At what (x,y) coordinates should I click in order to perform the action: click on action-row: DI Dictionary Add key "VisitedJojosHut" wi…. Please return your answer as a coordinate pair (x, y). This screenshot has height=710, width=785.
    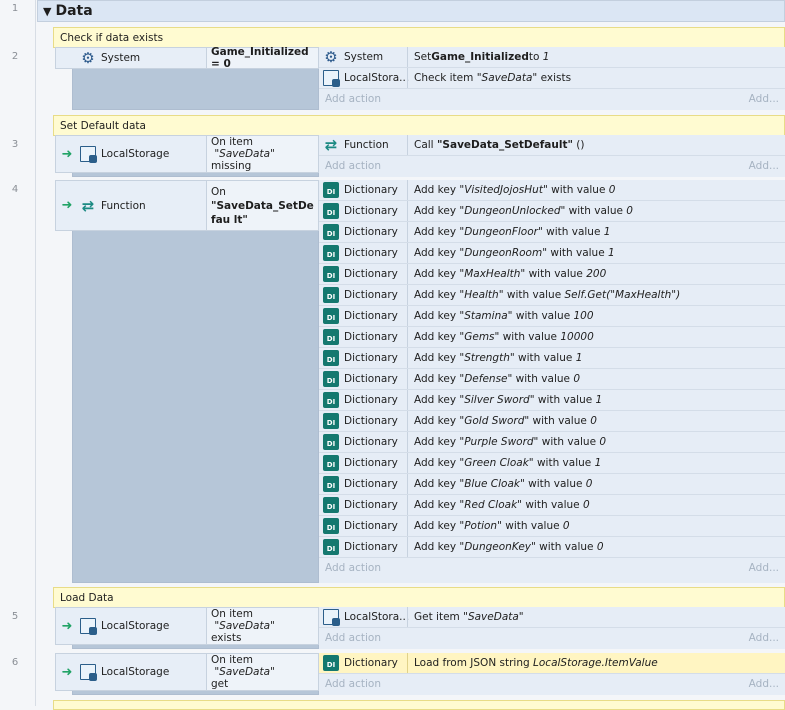
    Looking at the image, I should click on (552, 190).